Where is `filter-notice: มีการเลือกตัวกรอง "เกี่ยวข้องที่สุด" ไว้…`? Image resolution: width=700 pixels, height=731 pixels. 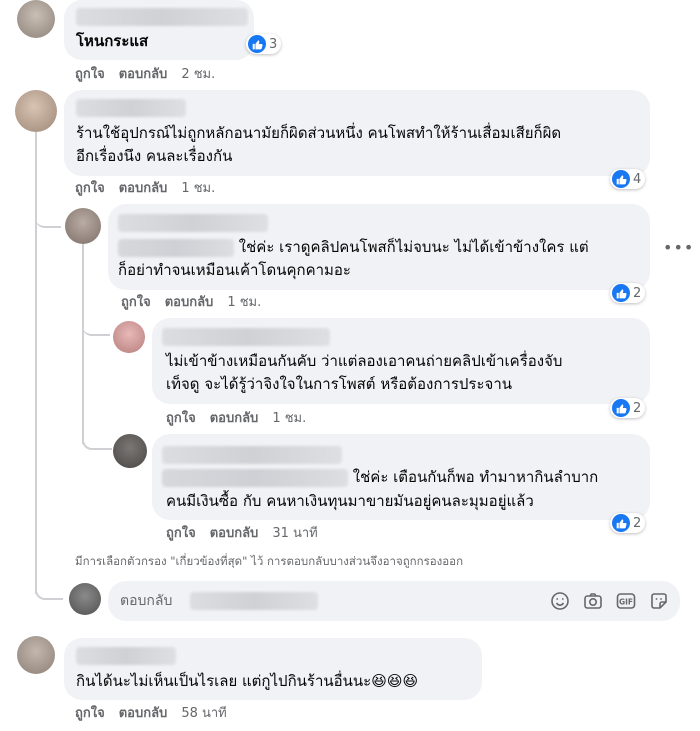
filter-notice: มีการเลือกตัวกรอง "เกี่ยวข้องที่สุด" ไว้… is located at coordinates (269, 561).